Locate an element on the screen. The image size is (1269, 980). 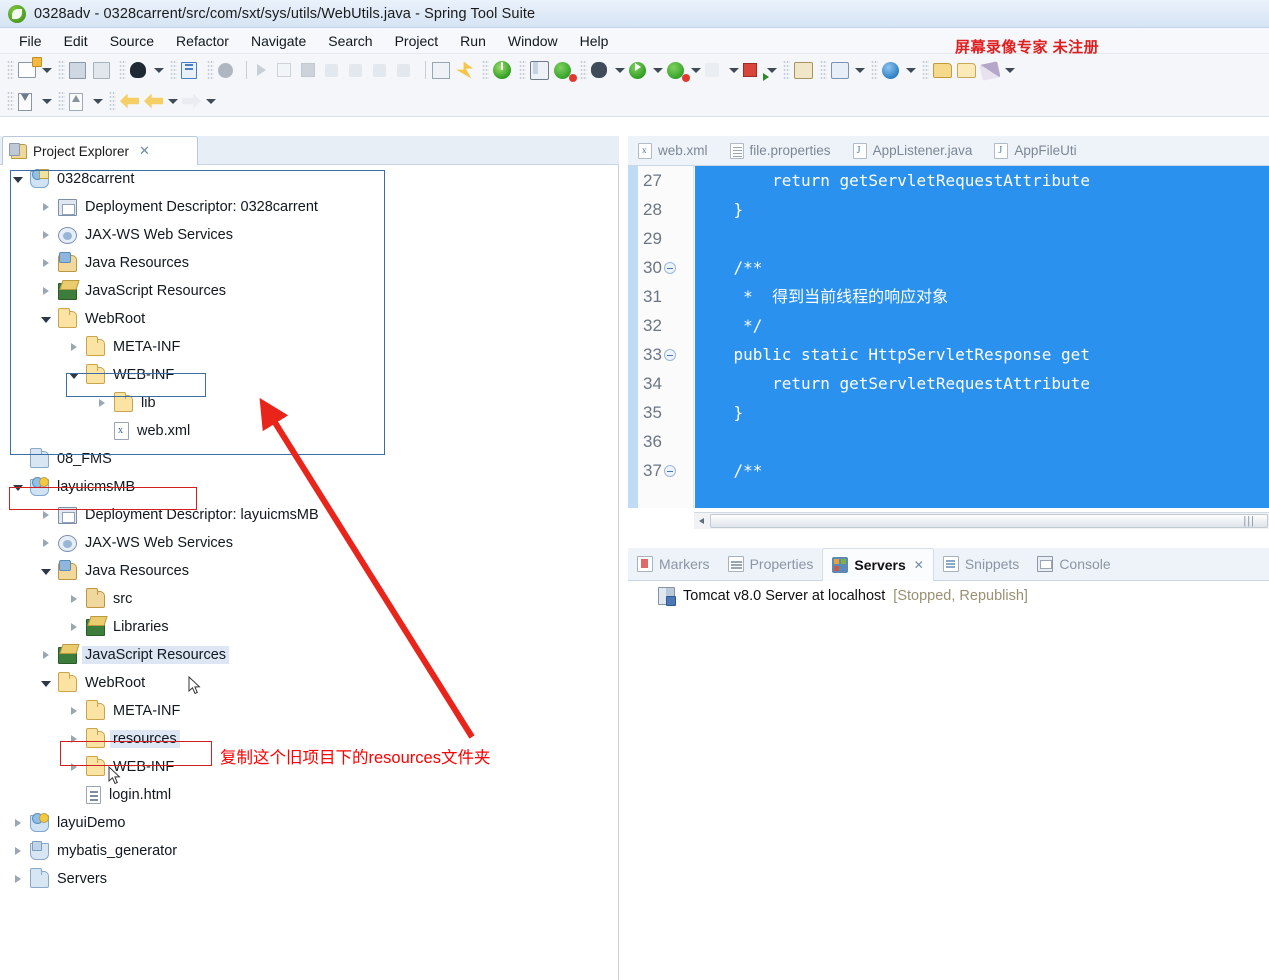
back-icon is located at coordinates (155, 101).